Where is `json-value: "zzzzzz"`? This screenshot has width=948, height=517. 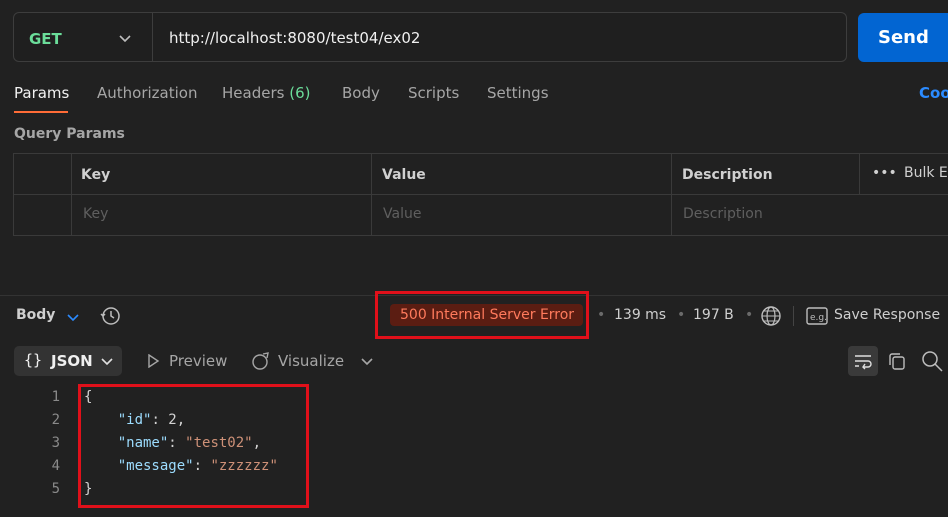 json-value: "zzzzzz" is located at coordinates (244, 466).